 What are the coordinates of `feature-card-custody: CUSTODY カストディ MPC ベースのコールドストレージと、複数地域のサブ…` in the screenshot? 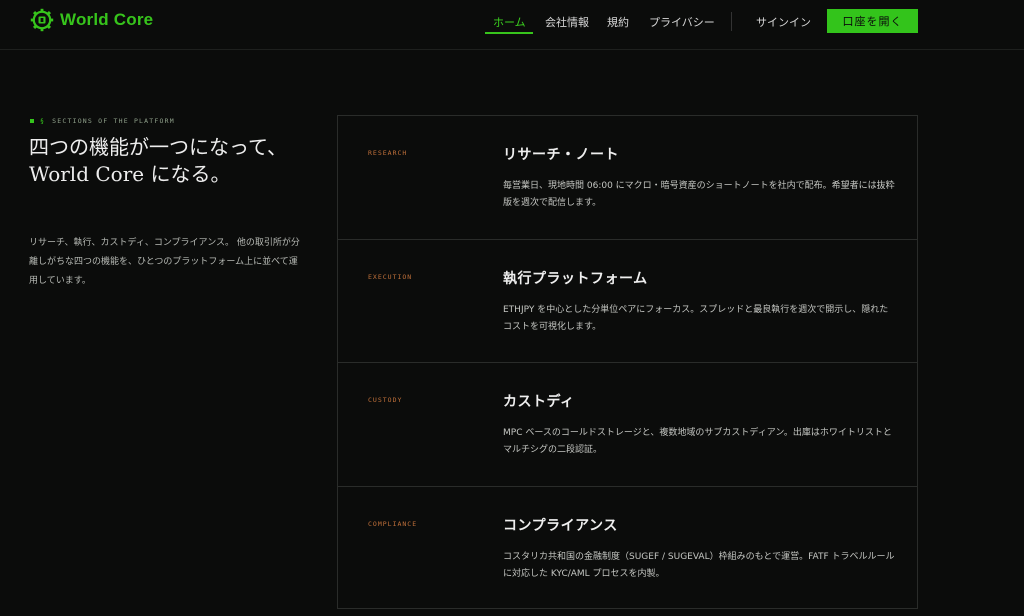 It's located at (627, 425).